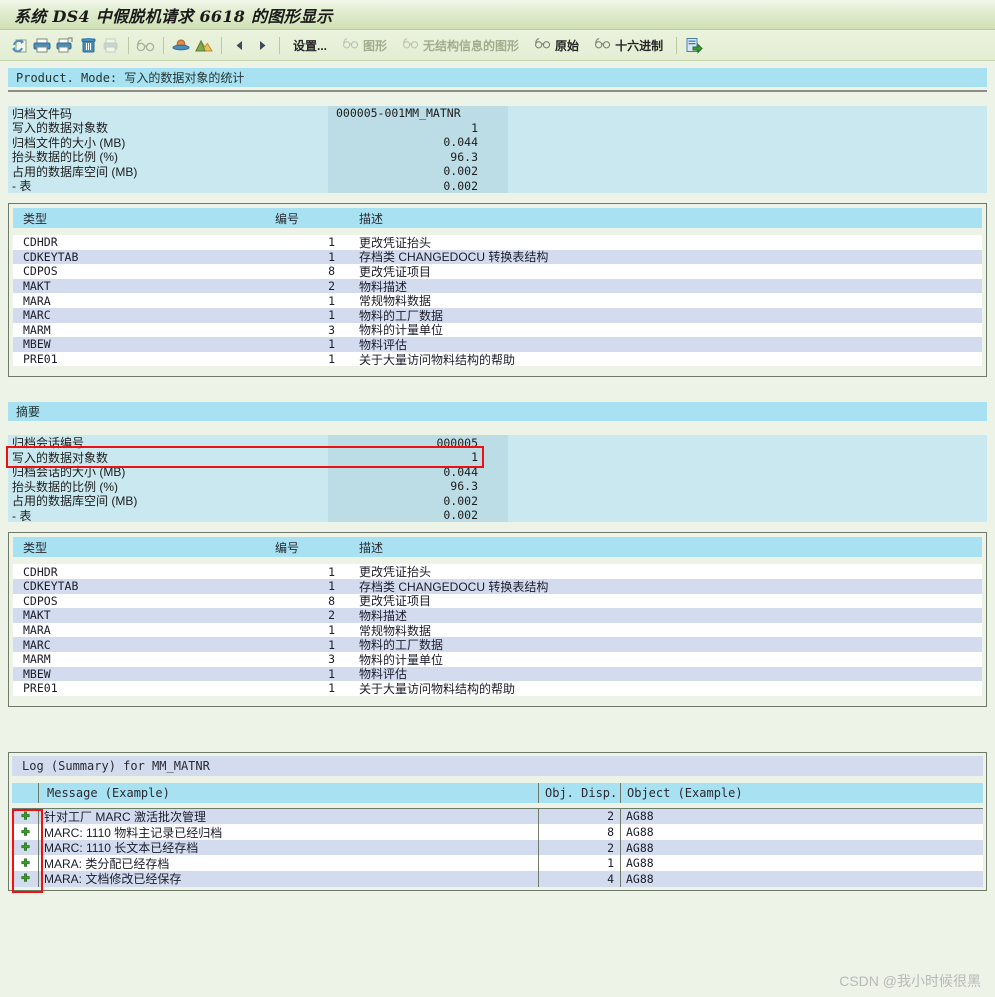  What do you see at coordinates (418, 185) in the screenshot?
I see `statistics-value: 0.002` at bounding box center [418, 185].